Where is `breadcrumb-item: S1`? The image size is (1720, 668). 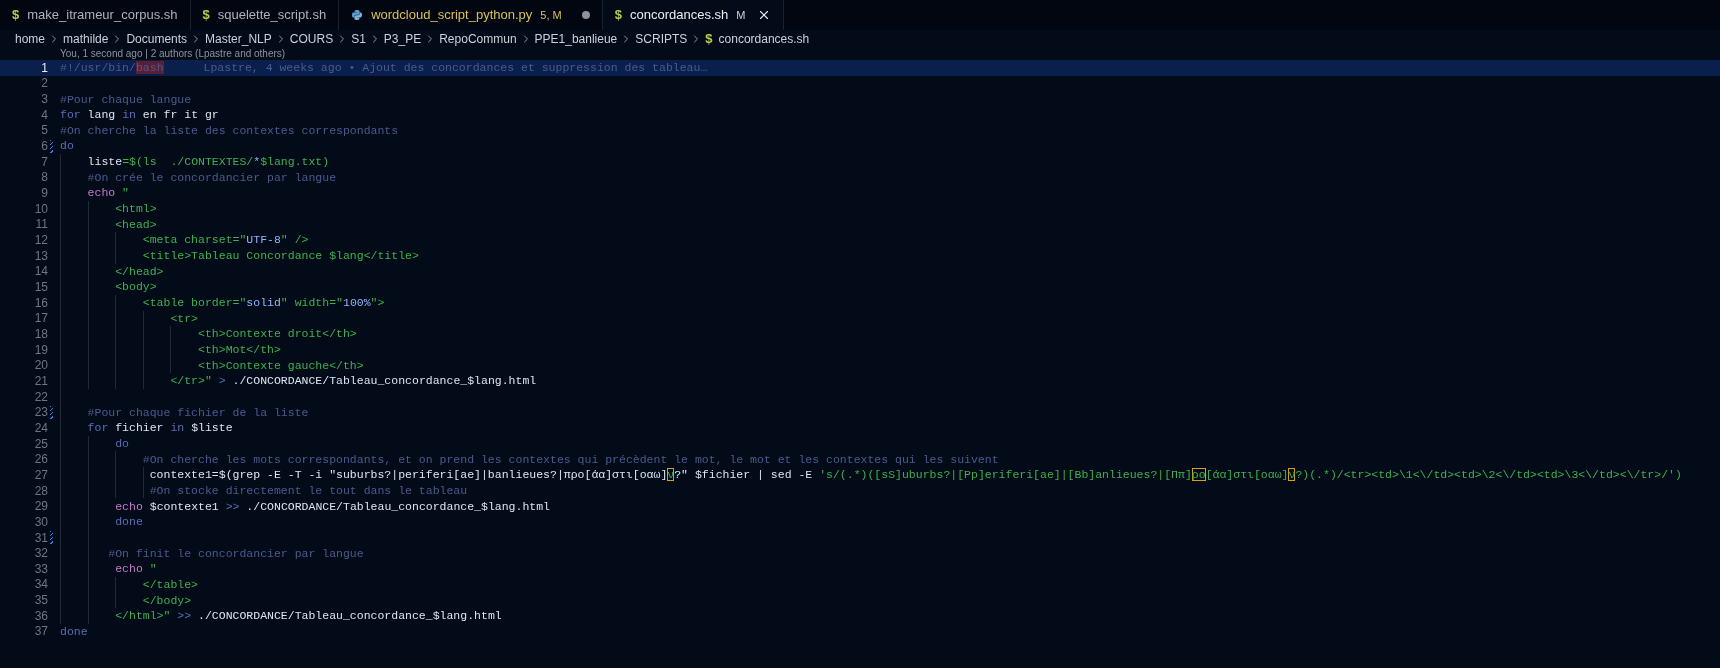 breadcrumb-item: S1 is located at coordinates (358, 39).